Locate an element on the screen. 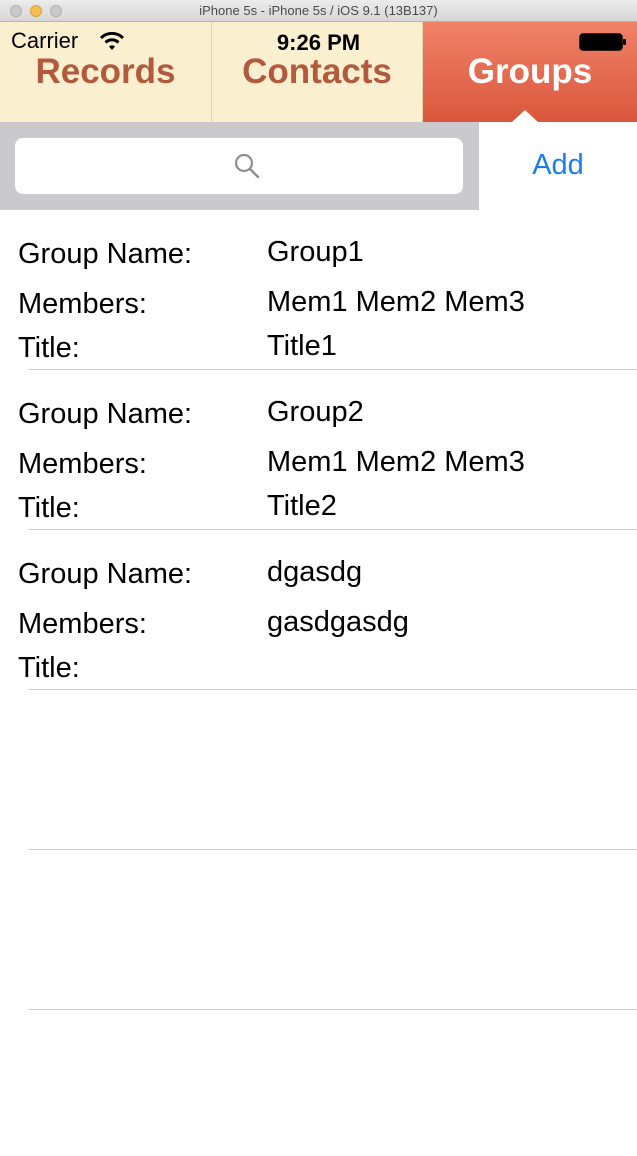 This screenshot has width=637, height=1156. simulator-titlebar: iPhone 5s - iPhone 5s / iOS 9.1 (13B137) is located at coordinates (318, 11).